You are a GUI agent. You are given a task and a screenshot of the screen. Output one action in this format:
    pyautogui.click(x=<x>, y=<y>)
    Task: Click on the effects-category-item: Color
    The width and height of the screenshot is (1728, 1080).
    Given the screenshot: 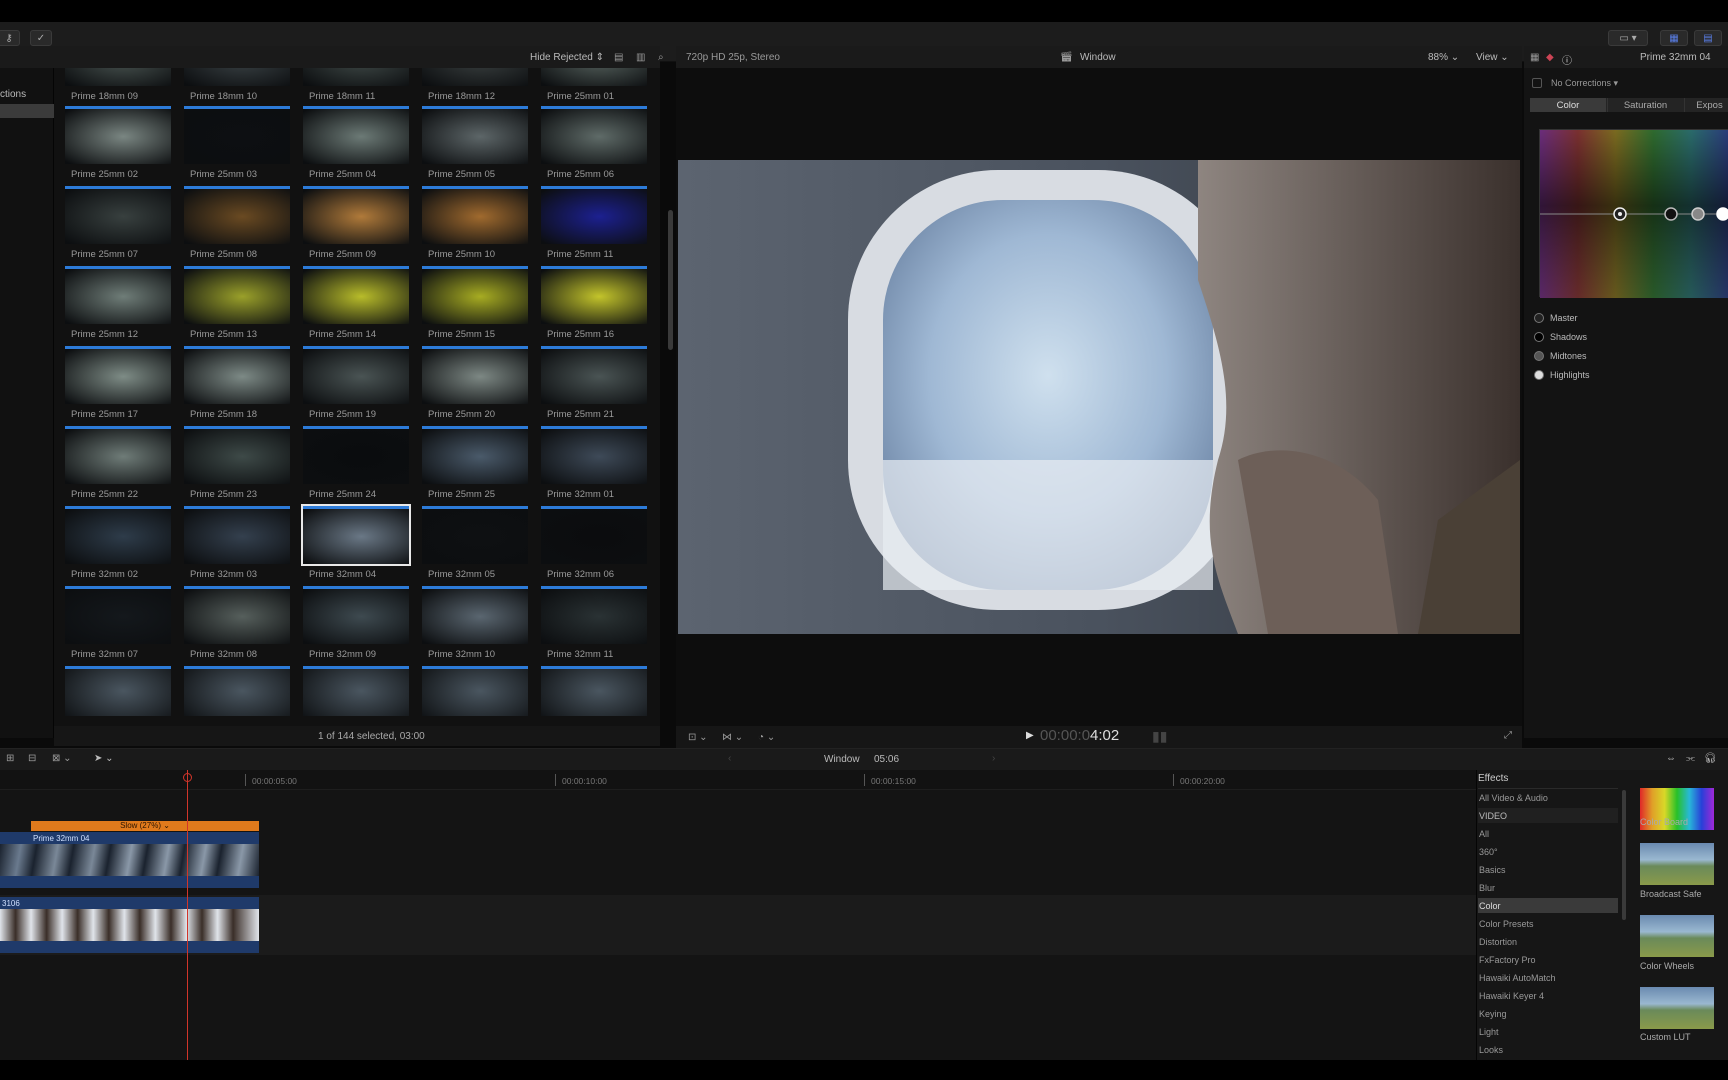 What is the action you would take?
    pyautogui.click(x=1548, y=905)
    